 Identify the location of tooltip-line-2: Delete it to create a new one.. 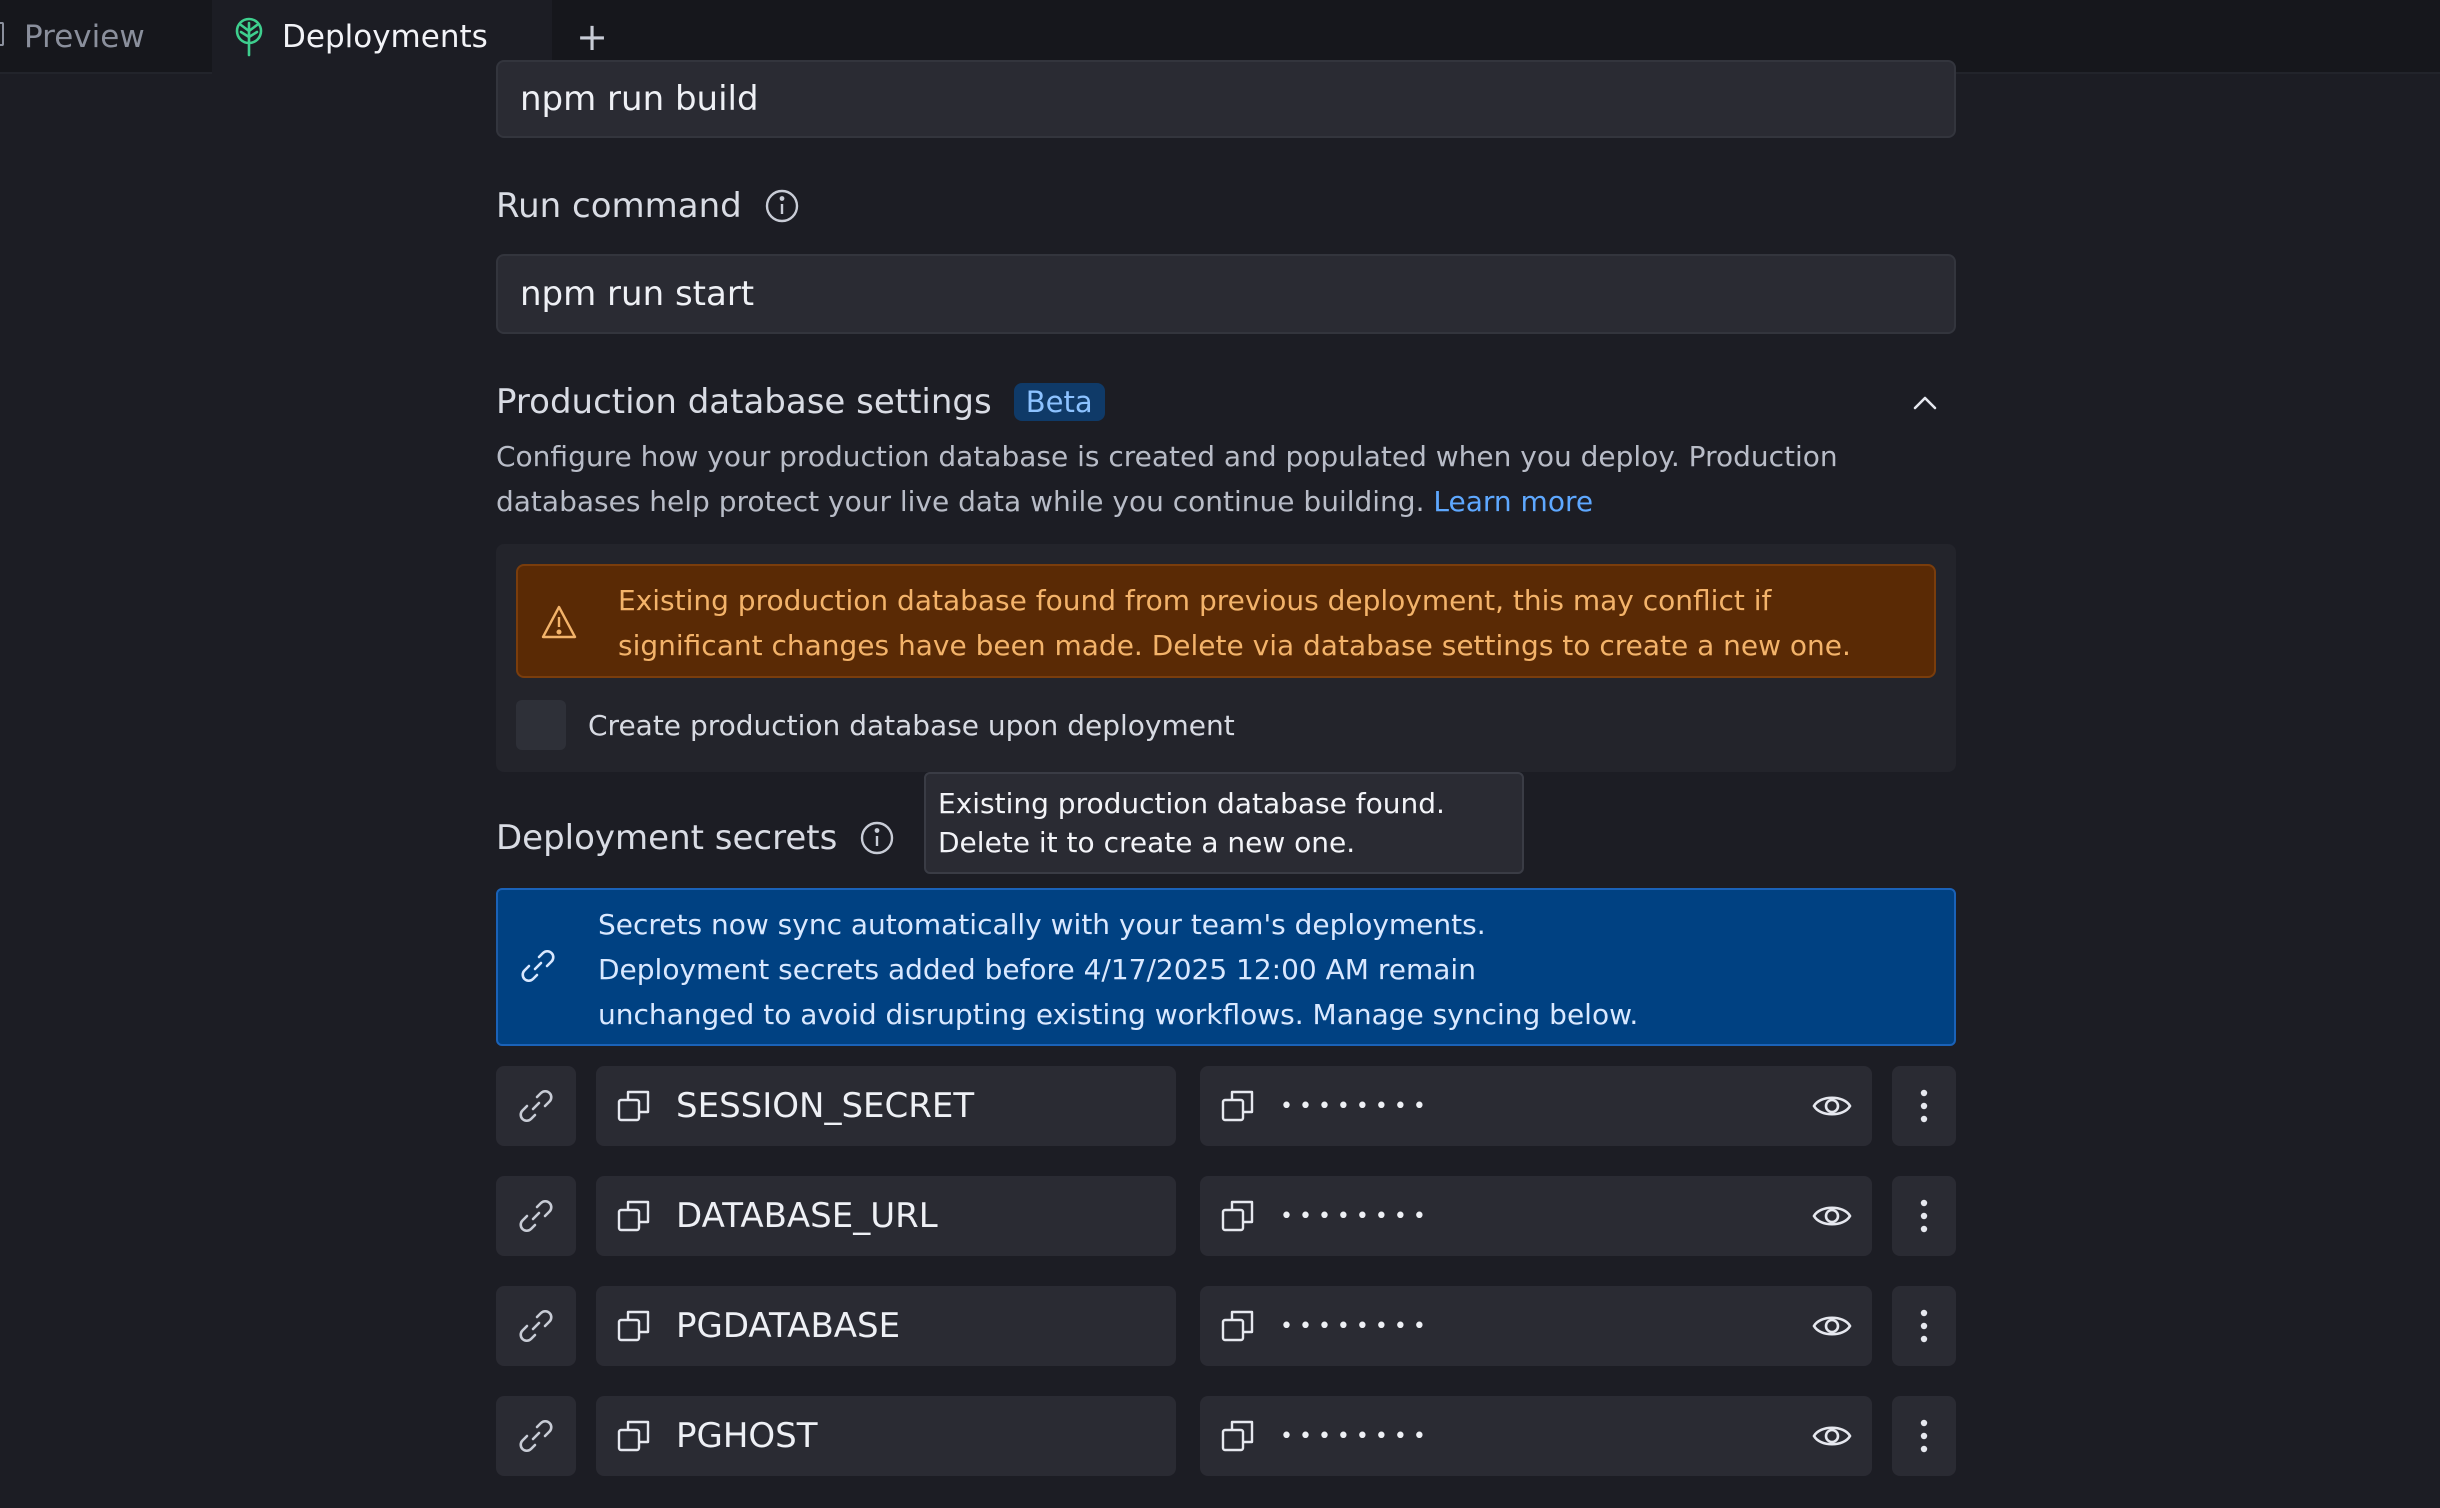
(1147, 842).